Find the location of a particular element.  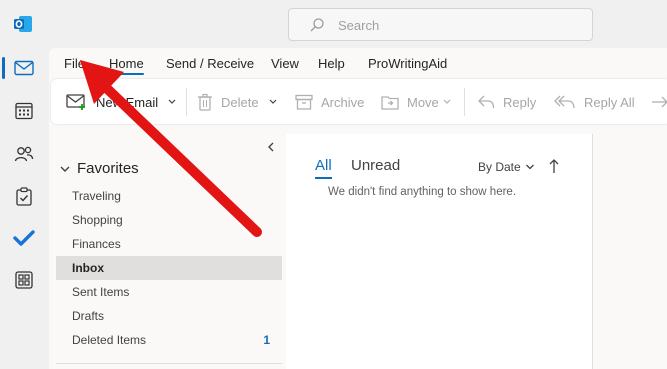

forward-arrow-icon is located at coordinates (659, 102).